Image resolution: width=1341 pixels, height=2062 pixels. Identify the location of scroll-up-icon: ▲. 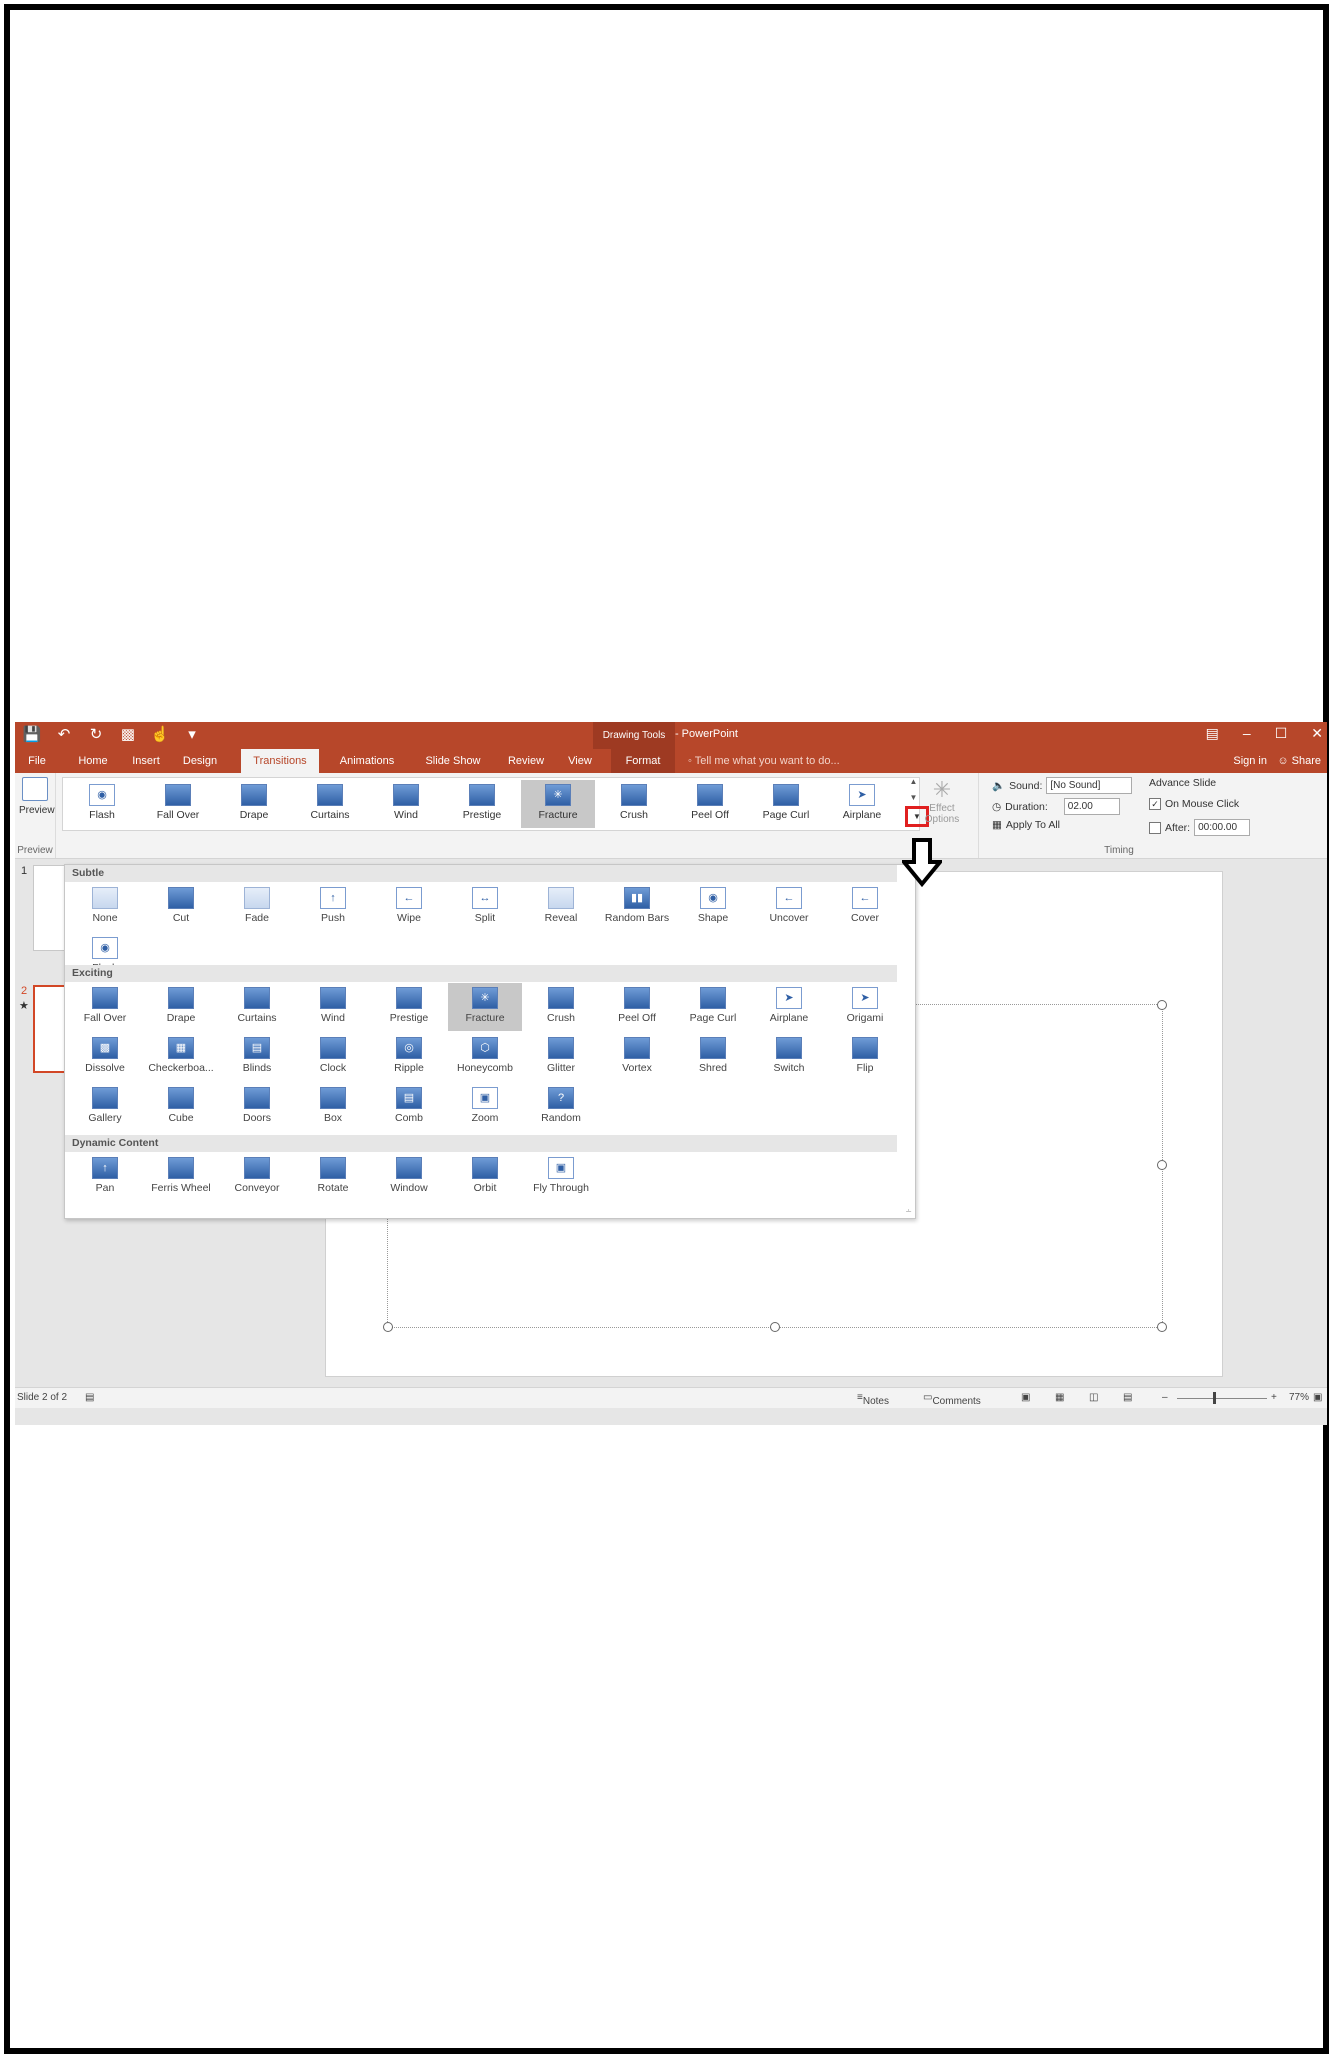
(913, 785).